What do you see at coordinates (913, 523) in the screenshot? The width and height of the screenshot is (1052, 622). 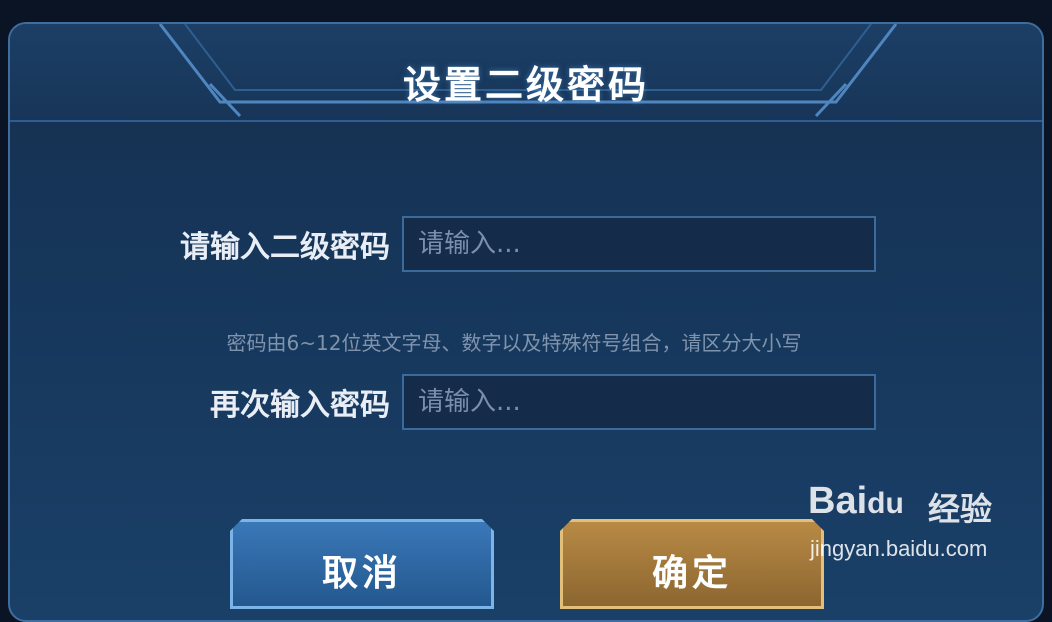 I see `baidu-jingyan-watermark: Baidu 经验 jingyan.baidu.com` at bounding box center [913, 523].